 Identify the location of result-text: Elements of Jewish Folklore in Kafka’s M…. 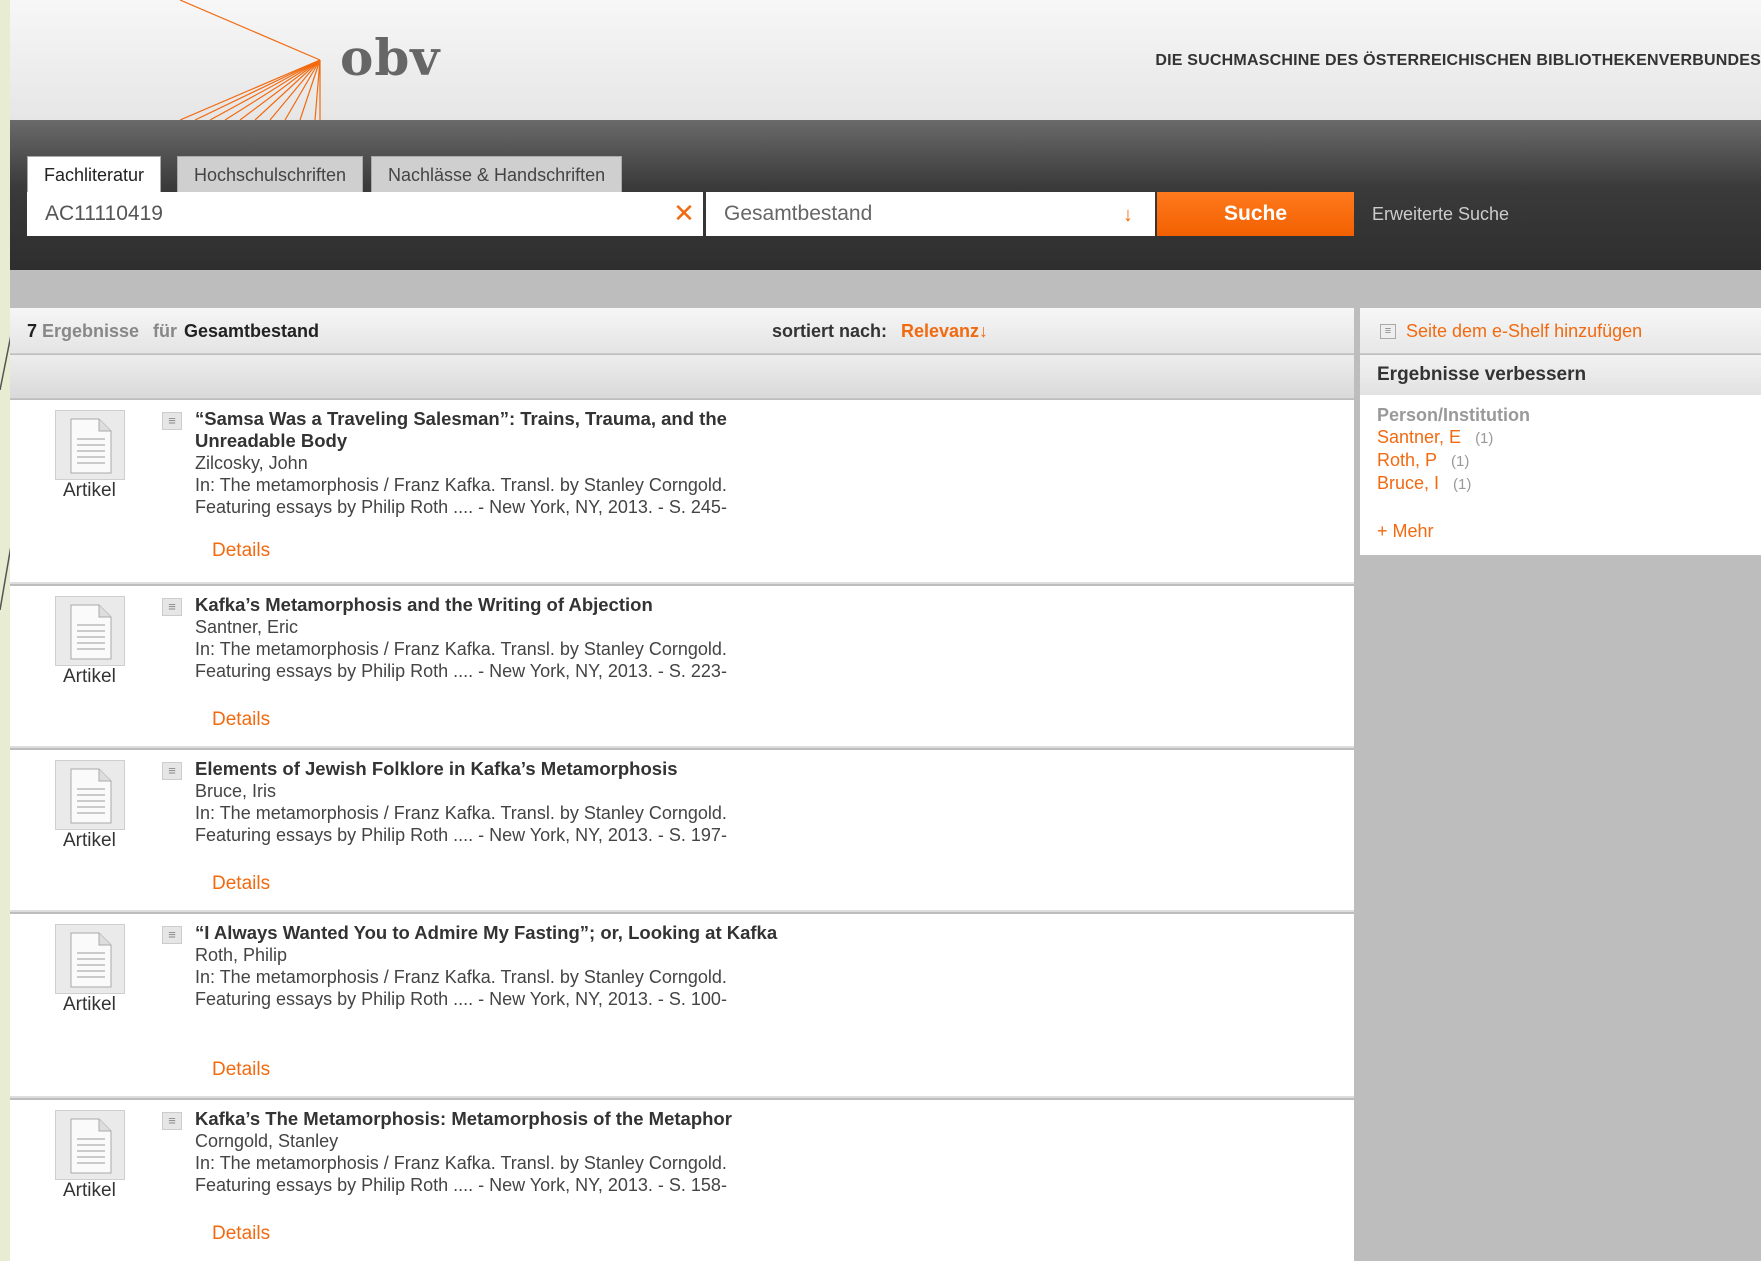
(495, 802).